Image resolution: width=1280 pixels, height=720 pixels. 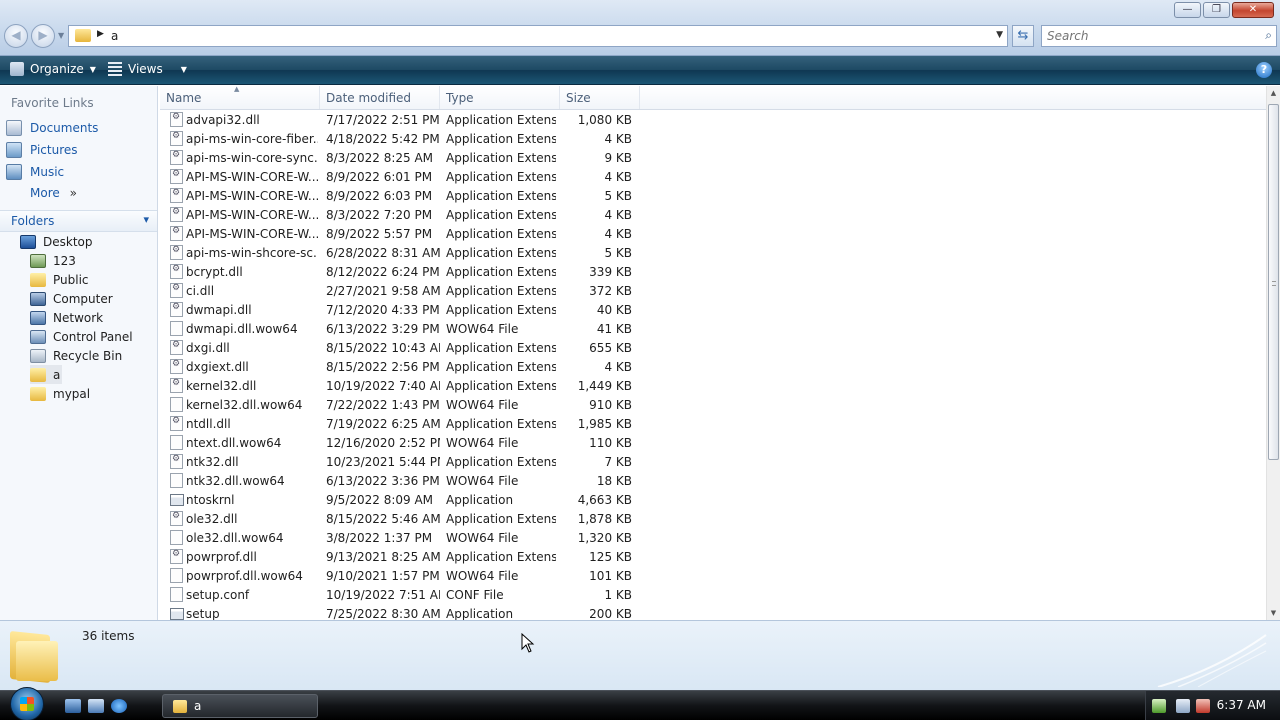 What do you see at coordinates (80, 172) in the screenshot?
I see `favorite-music: Music` at bounding box center [80, 172].